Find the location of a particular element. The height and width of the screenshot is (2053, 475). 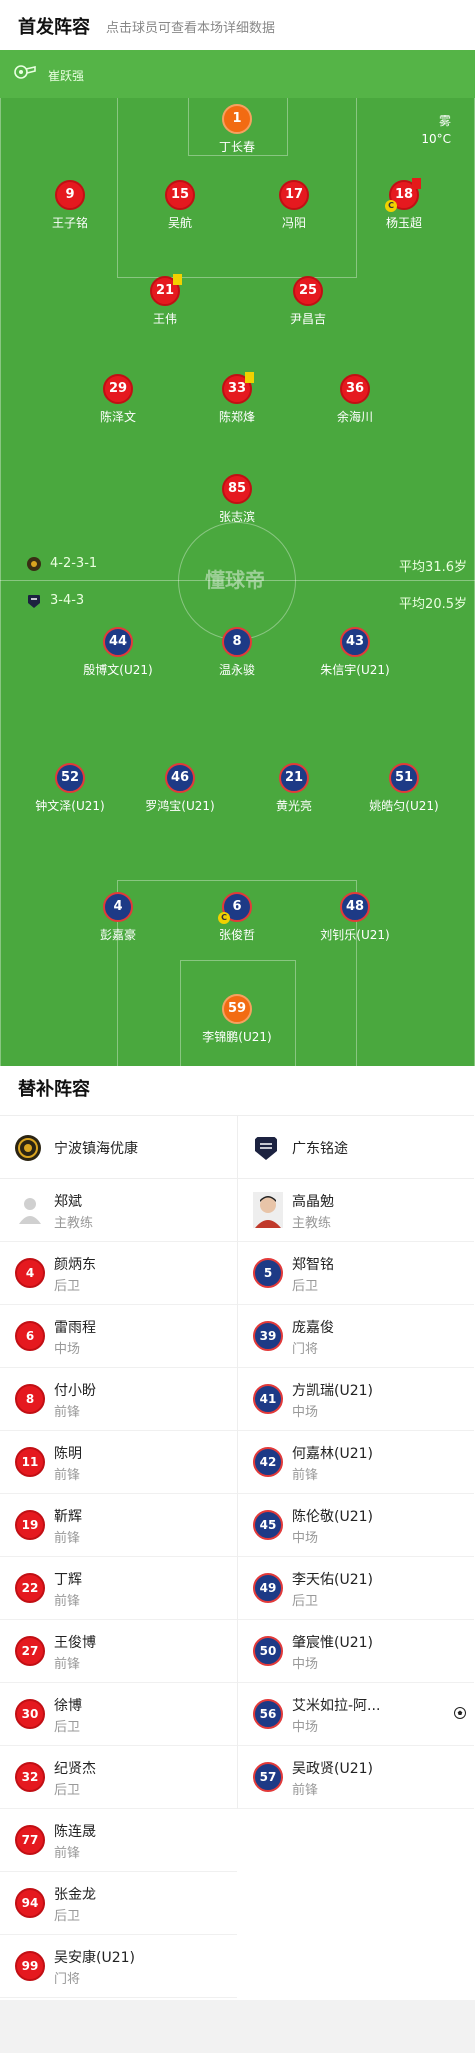

yellow-card-icon is located at coordinates (177, 279).